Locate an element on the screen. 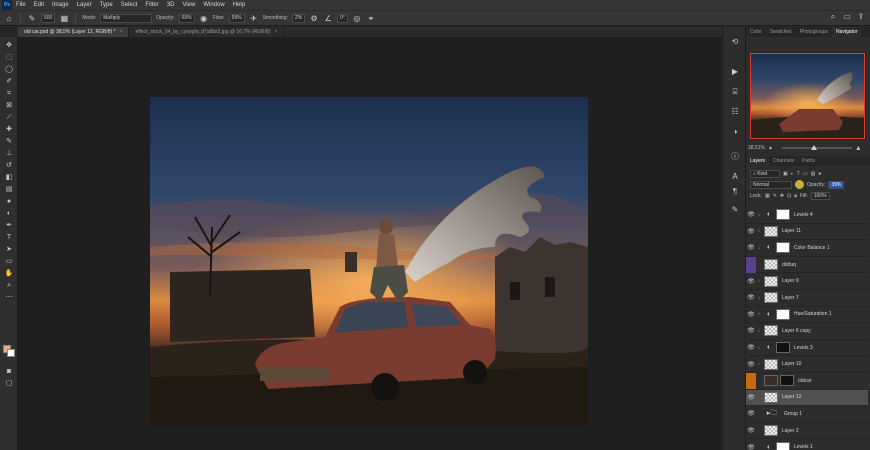 The height and width of the screenshot is (450, 870). layer-name: oldcar is located at coordinates (805, 381).